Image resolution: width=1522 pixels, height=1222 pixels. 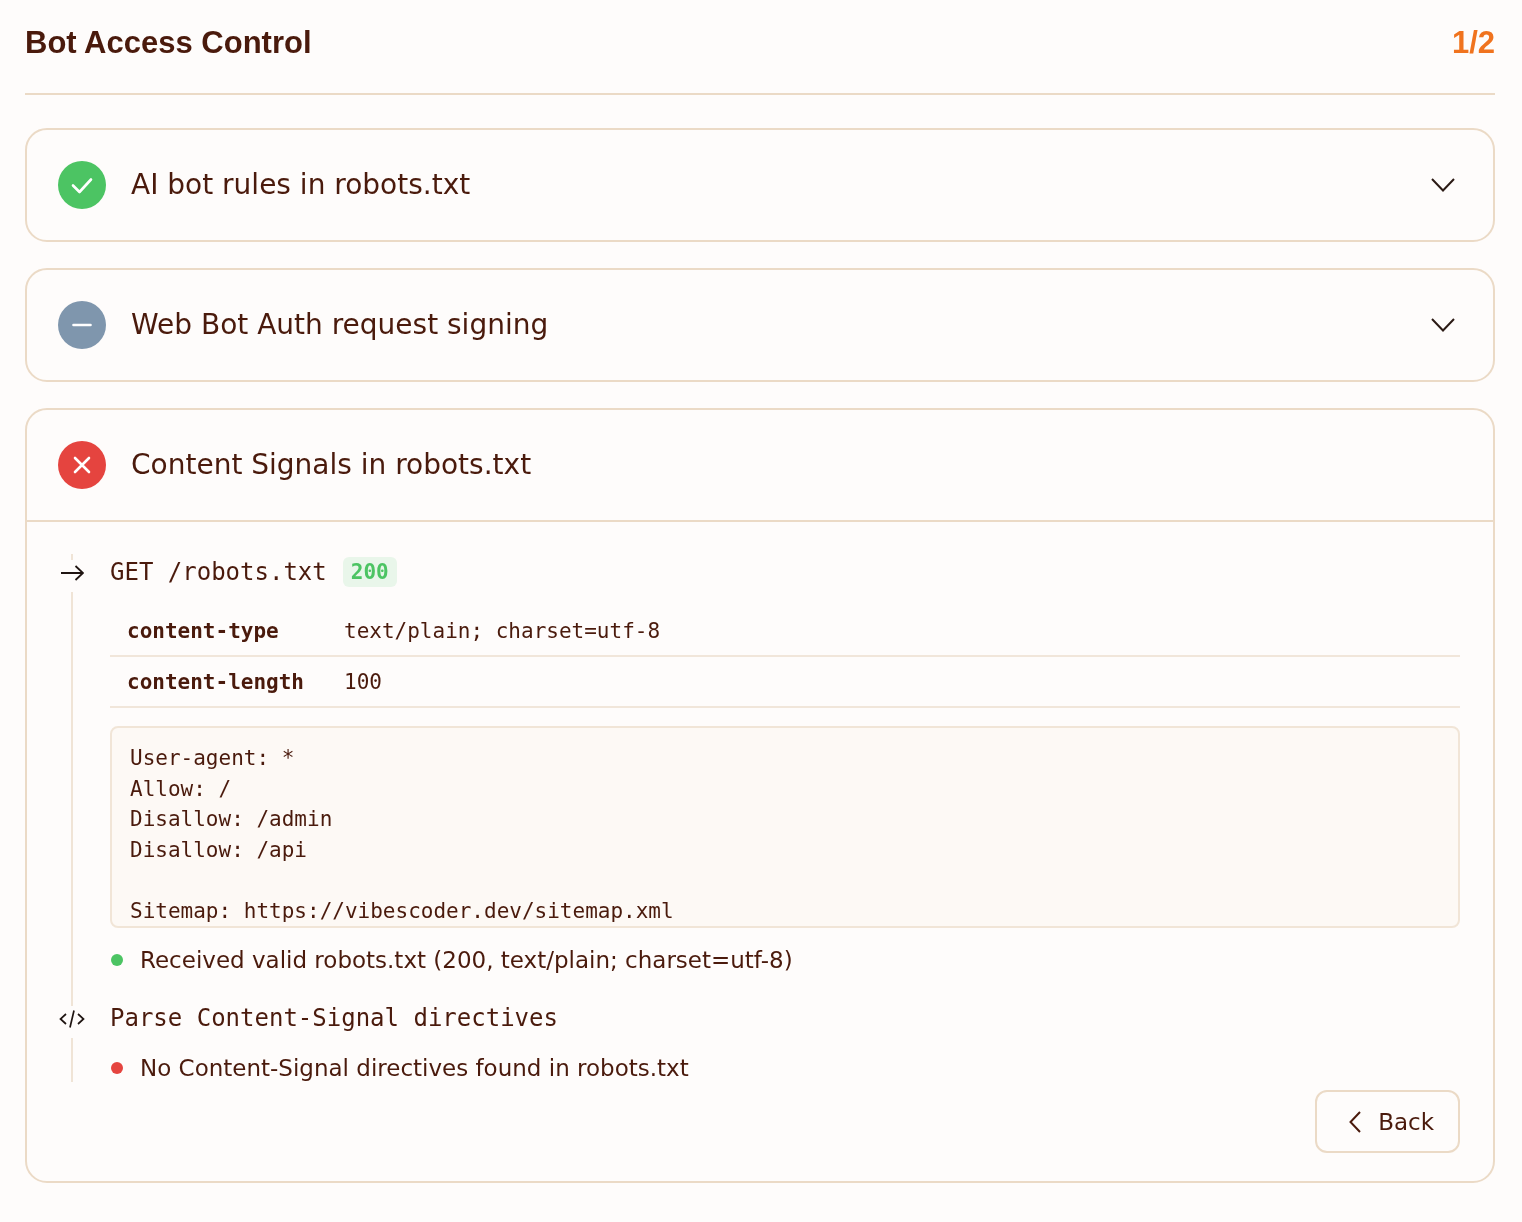 What do you see at coordinates (1387, 1121) in the screenshot?
I see `back-button: Back` at bounding box center [1387, 1121].